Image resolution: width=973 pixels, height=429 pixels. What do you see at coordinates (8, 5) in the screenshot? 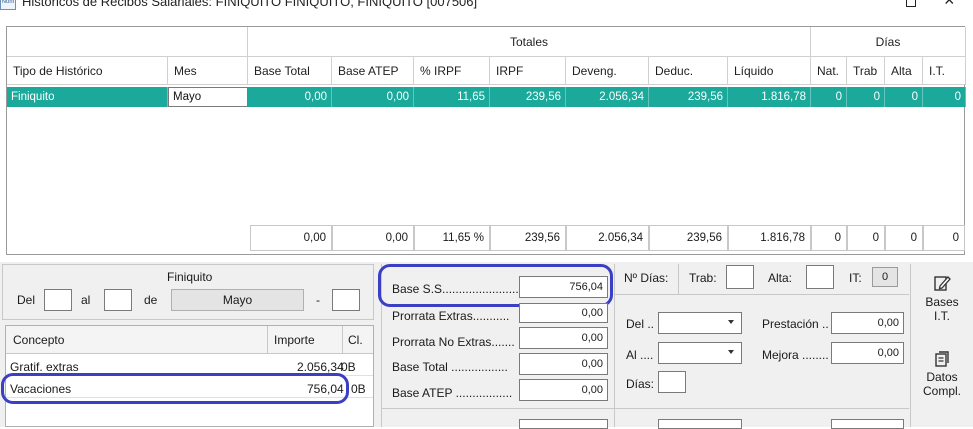
I see `app-icon: Nom` at bounding box center [8, 5].